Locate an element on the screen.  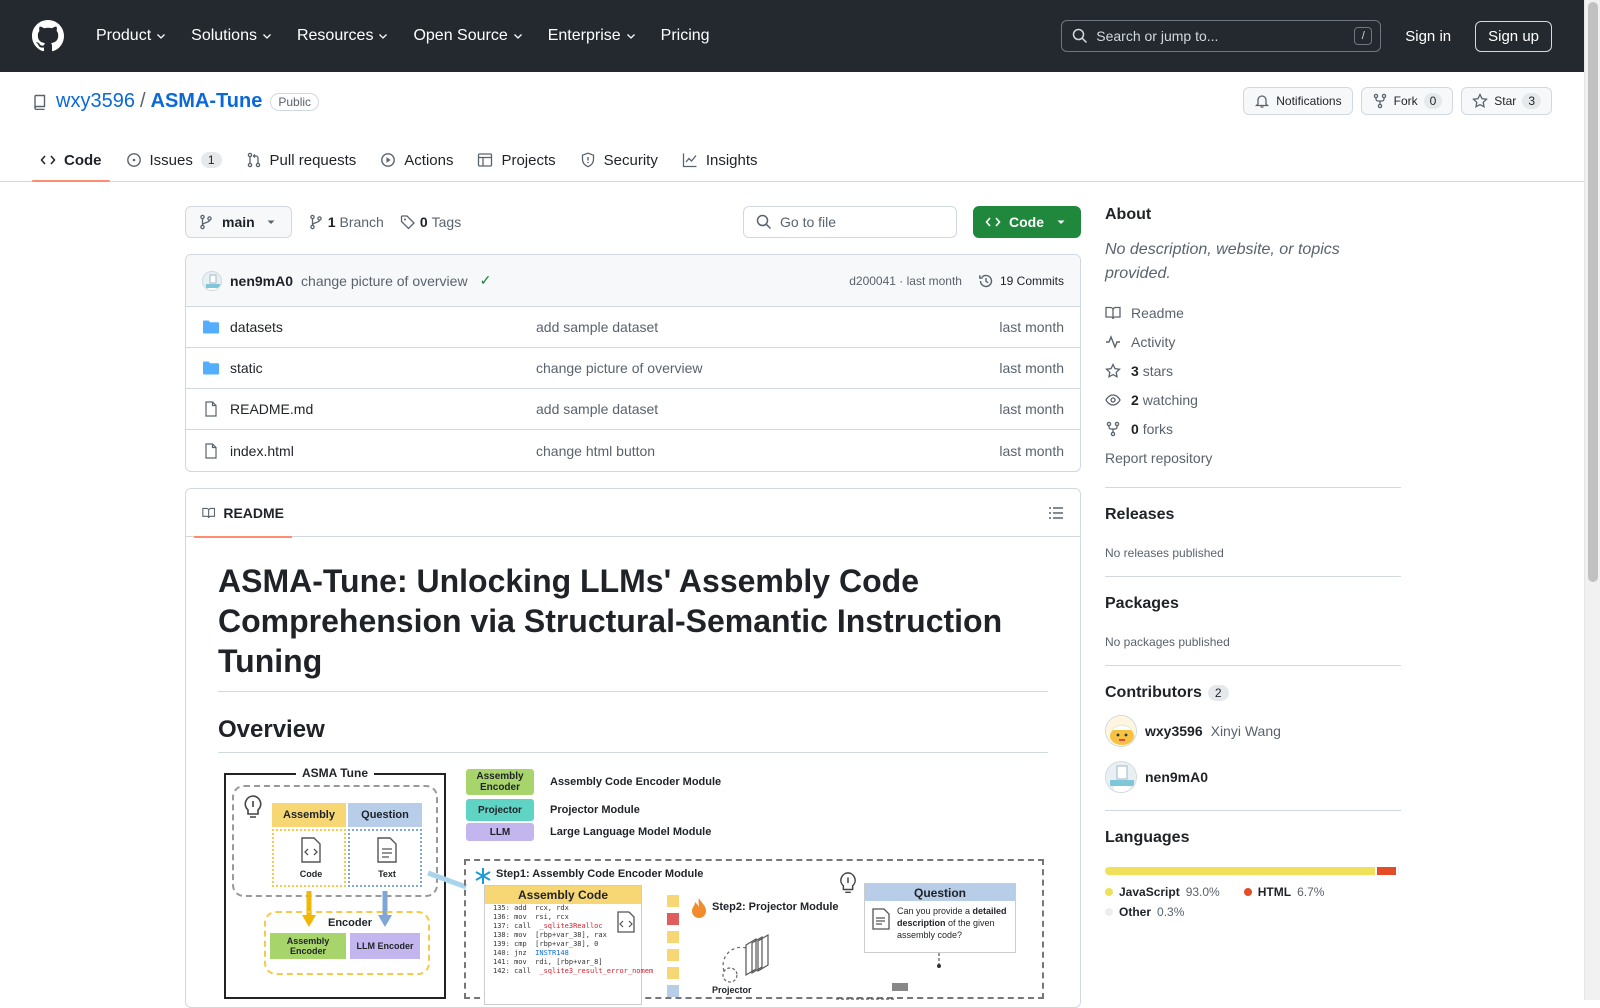
activity-link: Activity is located at coordinates (1253, 341).